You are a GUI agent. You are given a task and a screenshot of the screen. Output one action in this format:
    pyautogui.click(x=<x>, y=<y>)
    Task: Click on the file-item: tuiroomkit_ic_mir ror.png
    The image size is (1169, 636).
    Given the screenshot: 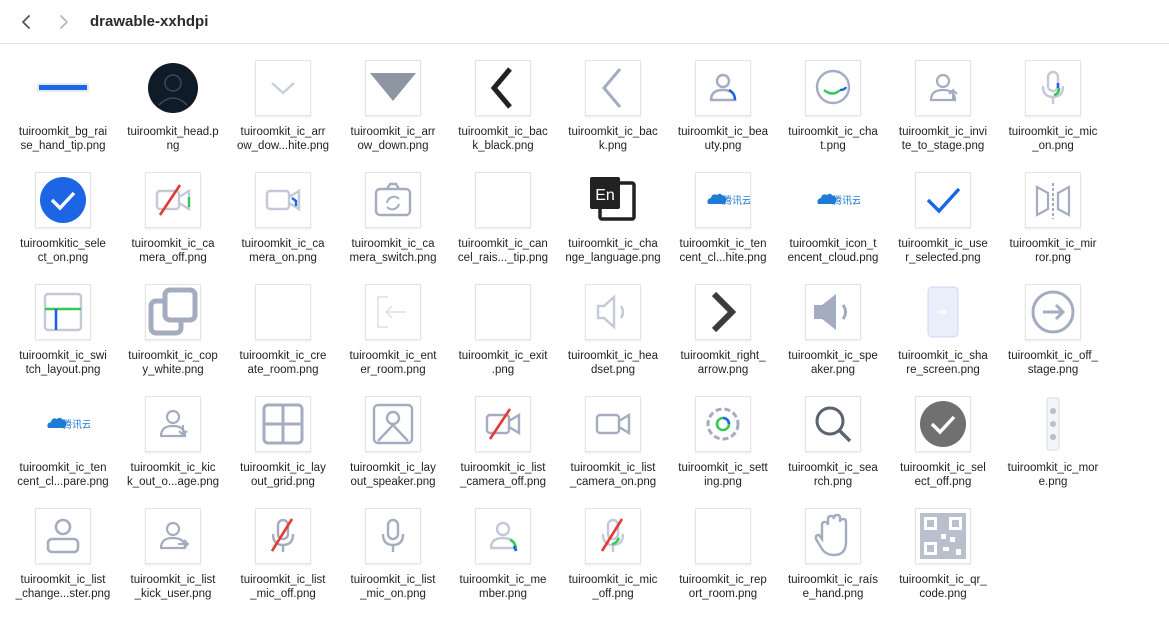 What is the action you would take?
    pyautogui.click(x=1053, y=228)
    